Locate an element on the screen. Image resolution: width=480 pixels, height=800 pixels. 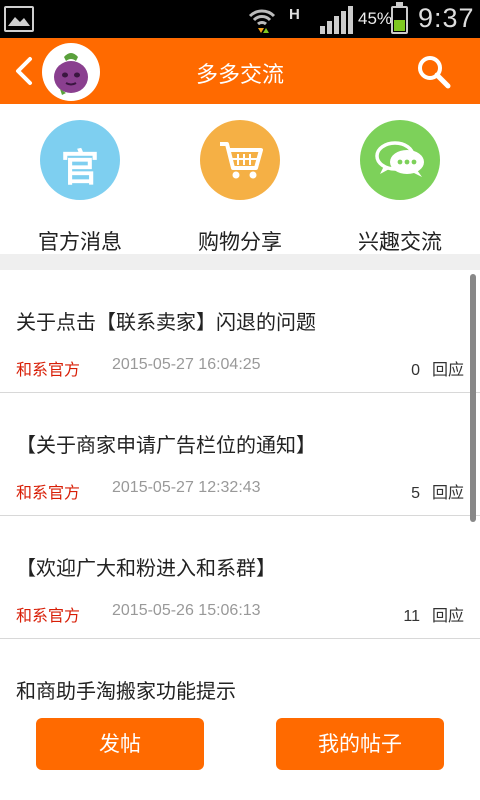
bottom-bar: 发帖 我的帖子 is located at coordinates (240, 750).